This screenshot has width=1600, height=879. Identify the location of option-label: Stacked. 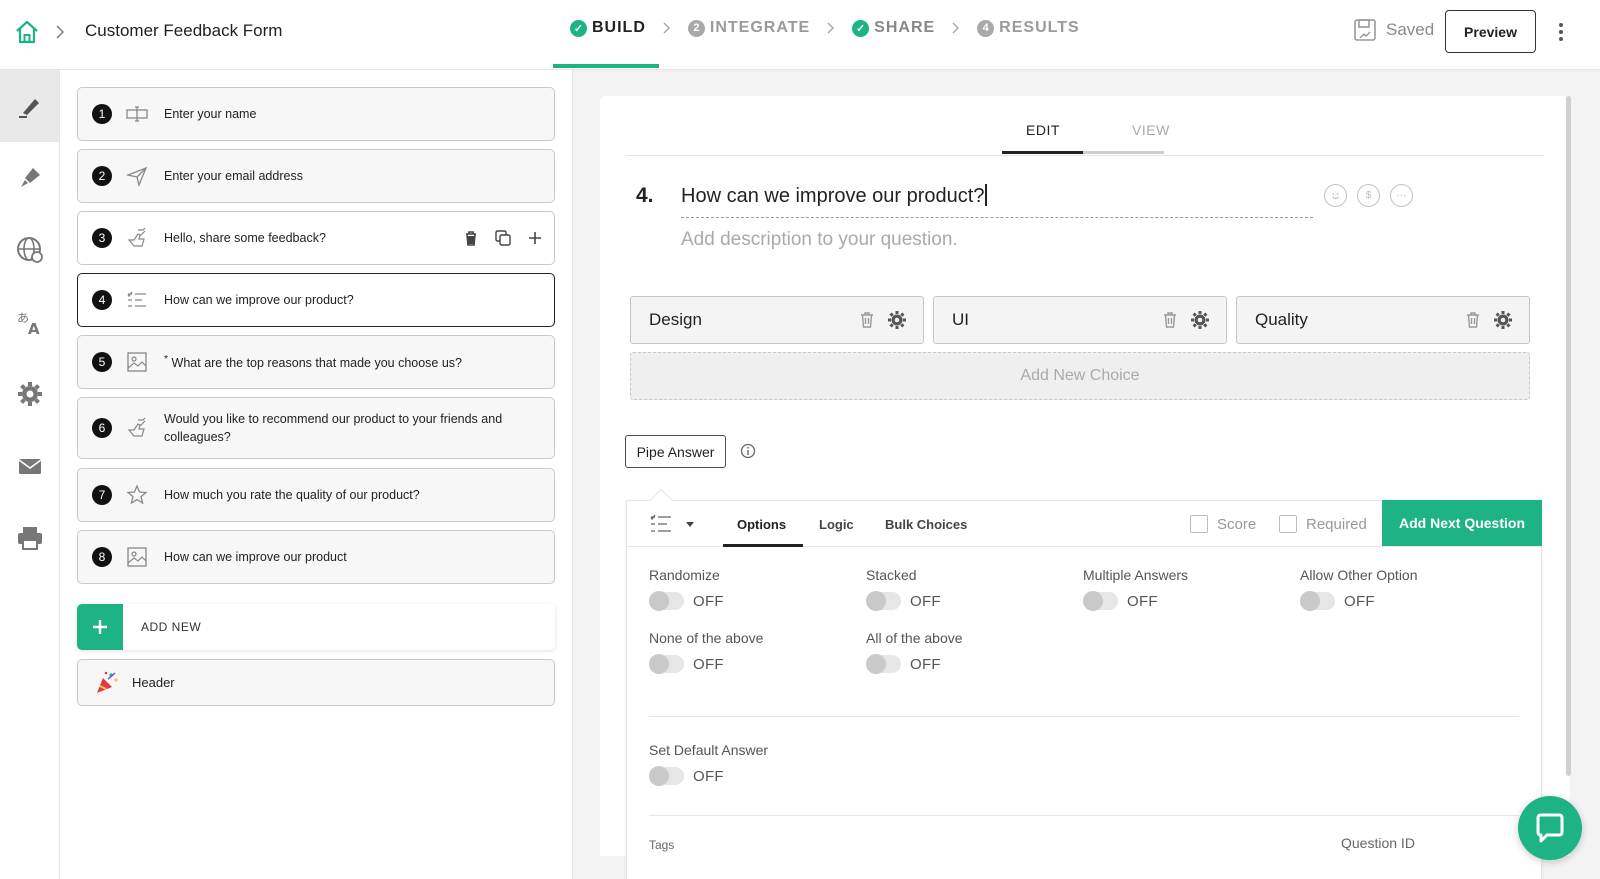
(891, 575).